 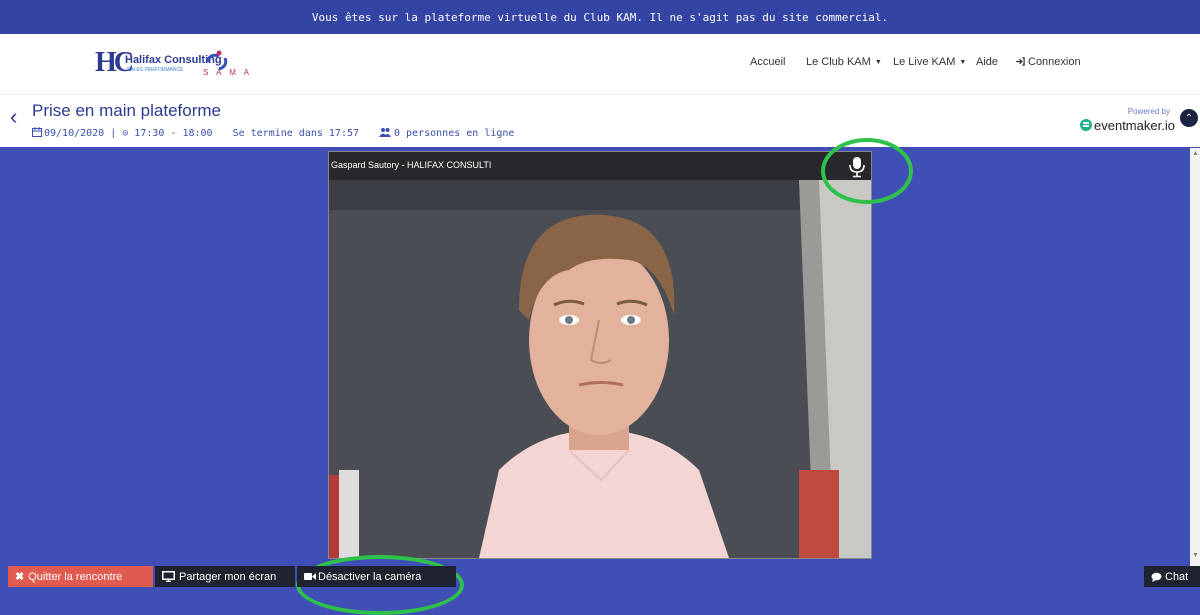 I want to click on eventmaker-logo: eventmaker.io, so click(x=1127, y=125).